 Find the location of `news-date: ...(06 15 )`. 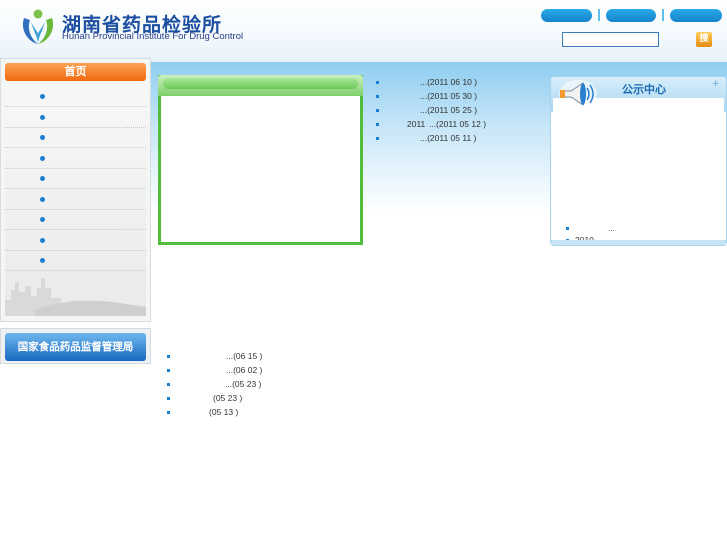

news-date: ...(06 15 ) is located at coordinates (244, 356).